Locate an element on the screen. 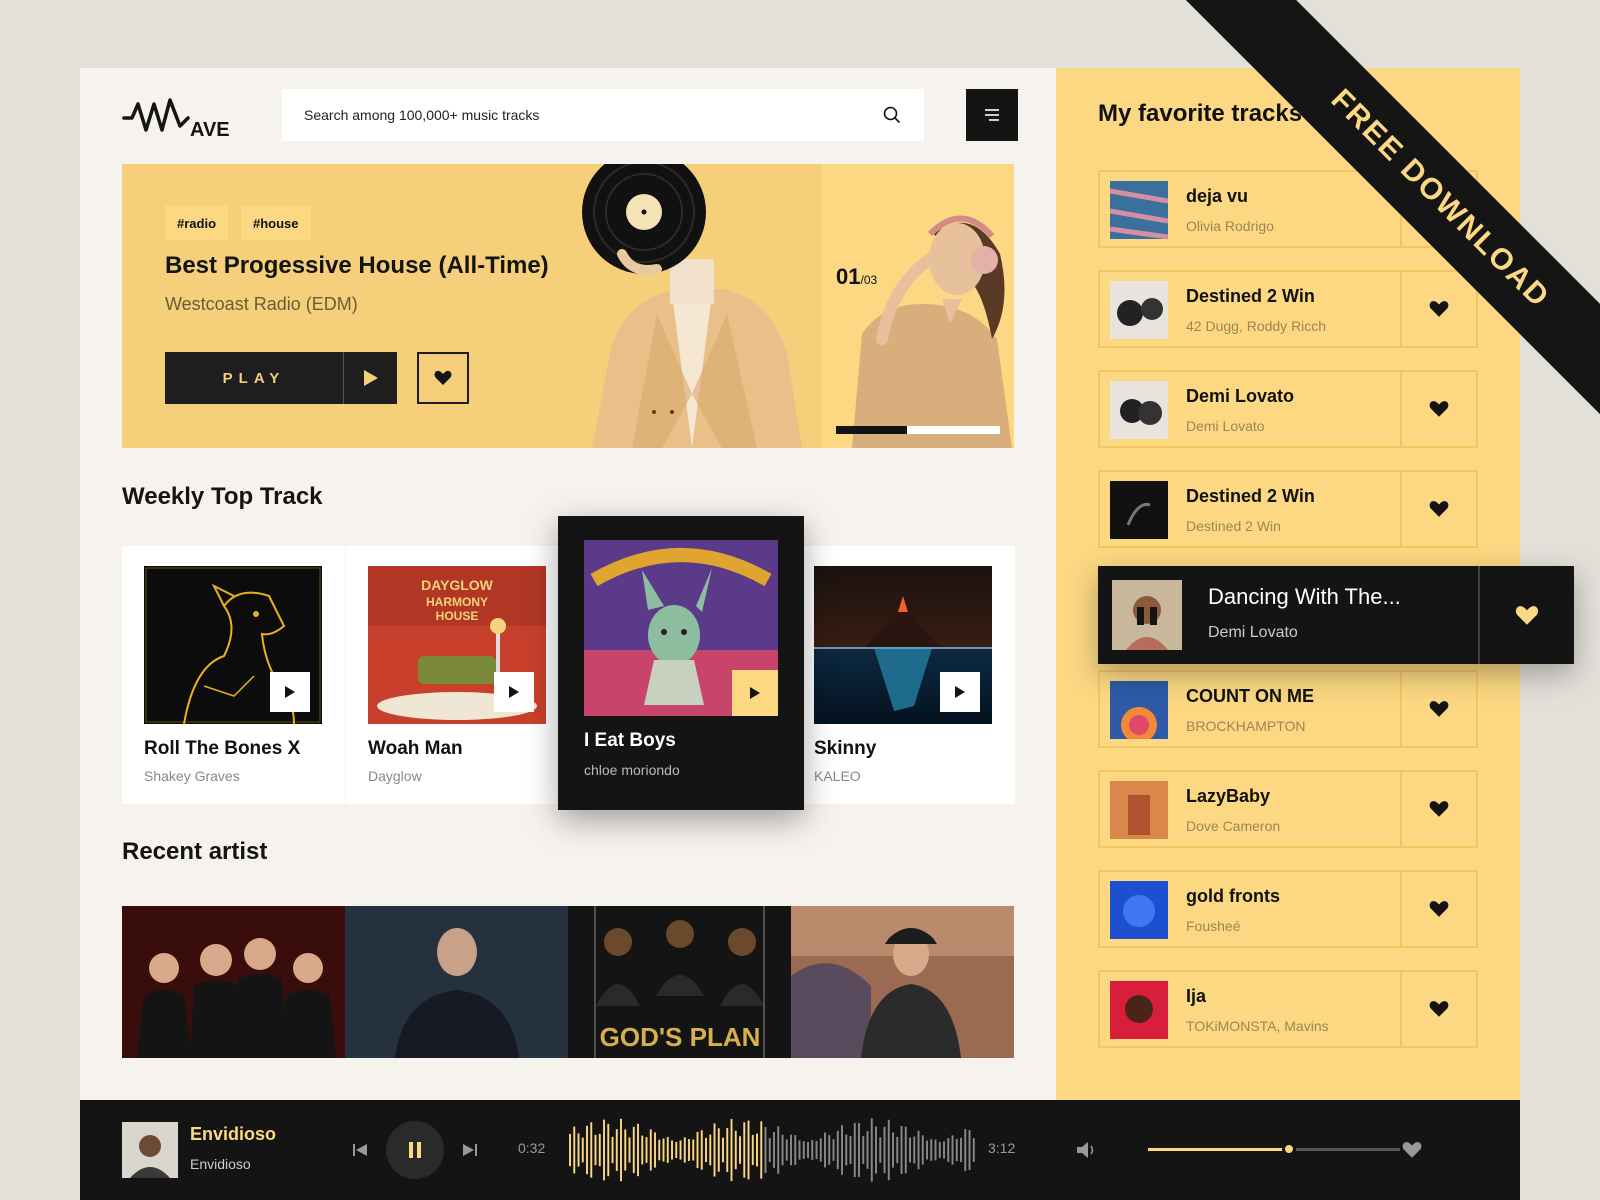  free-download-ribbon: FREE DOWNLOAD is located at coordinates (1371, 240).